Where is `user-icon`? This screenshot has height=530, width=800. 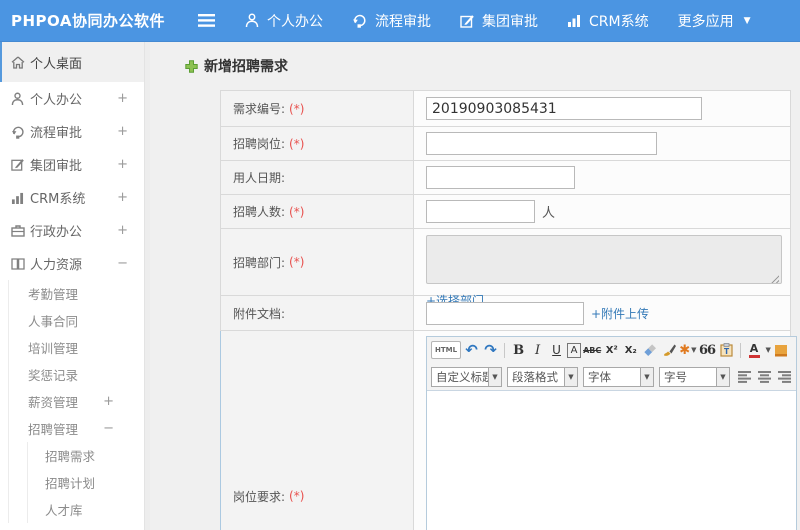
user-icon is located at coordinates (17, 99).